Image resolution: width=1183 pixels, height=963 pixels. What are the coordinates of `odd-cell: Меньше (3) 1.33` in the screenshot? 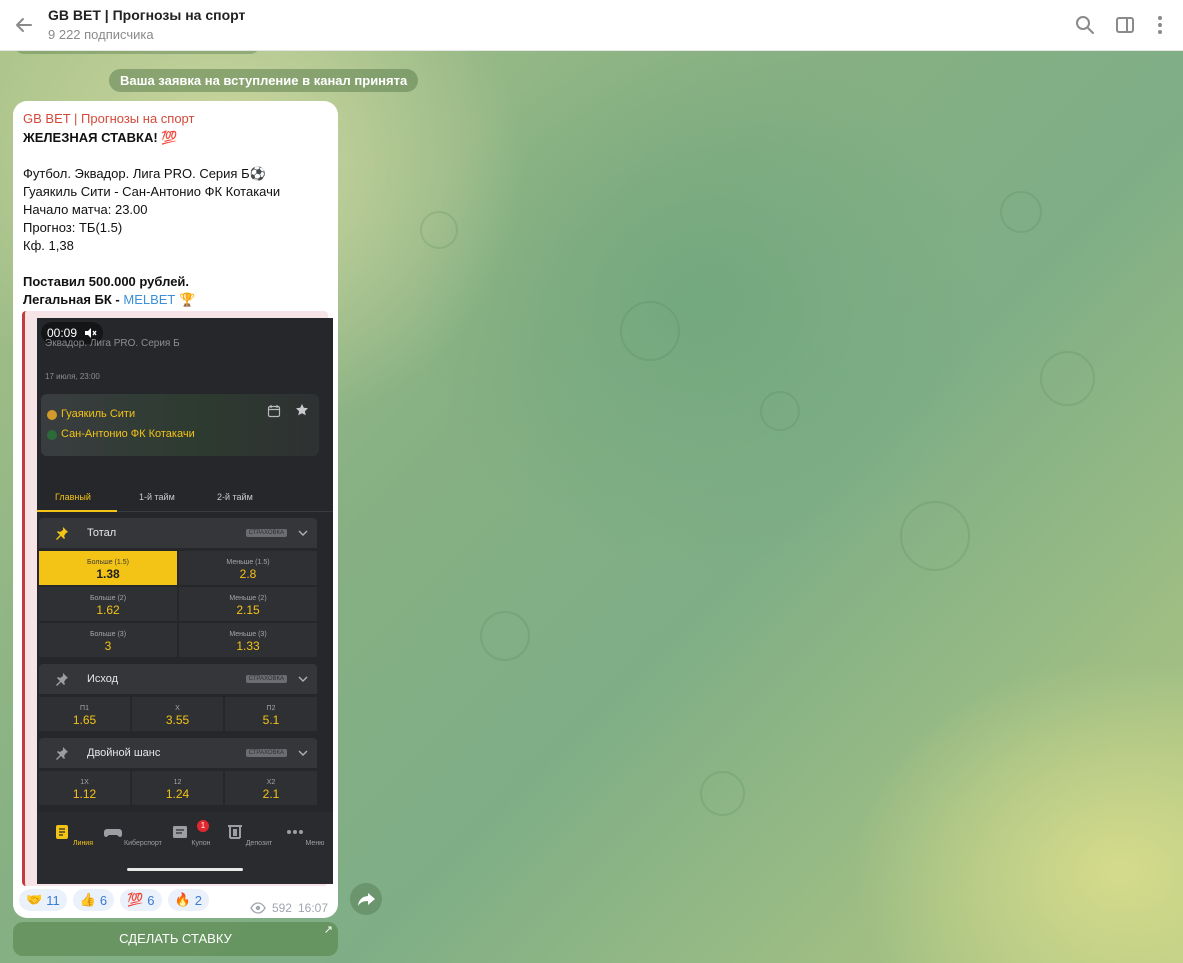 It's located at (248, 640).